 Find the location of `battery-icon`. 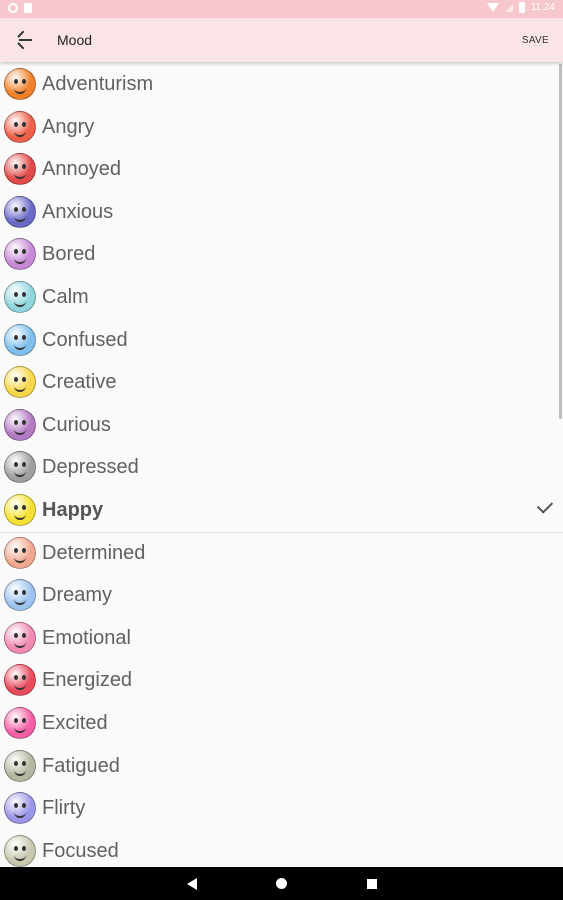

battery-icon is located at coordinates (521, 7).